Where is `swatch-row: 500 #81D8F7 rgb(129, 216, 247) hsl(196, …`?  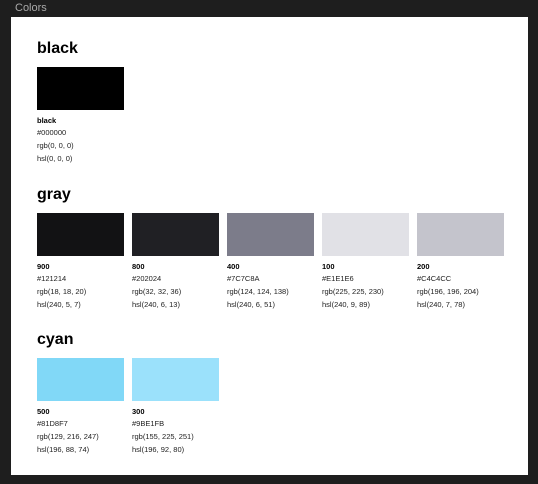
swatch-row: 500 #81D8F7 rgb(129, 216, 247) hsl(196, … is located at coordinates (128, 407).